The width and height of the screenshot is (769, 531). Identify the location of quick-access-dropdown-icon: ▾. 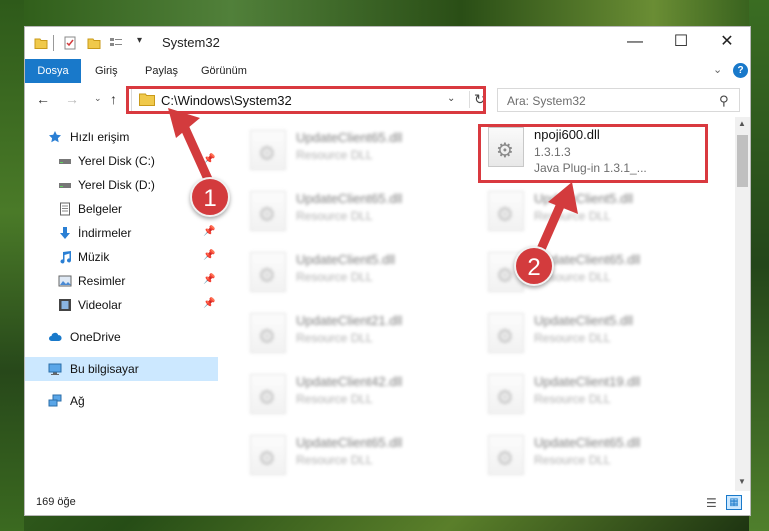
(139, 40).